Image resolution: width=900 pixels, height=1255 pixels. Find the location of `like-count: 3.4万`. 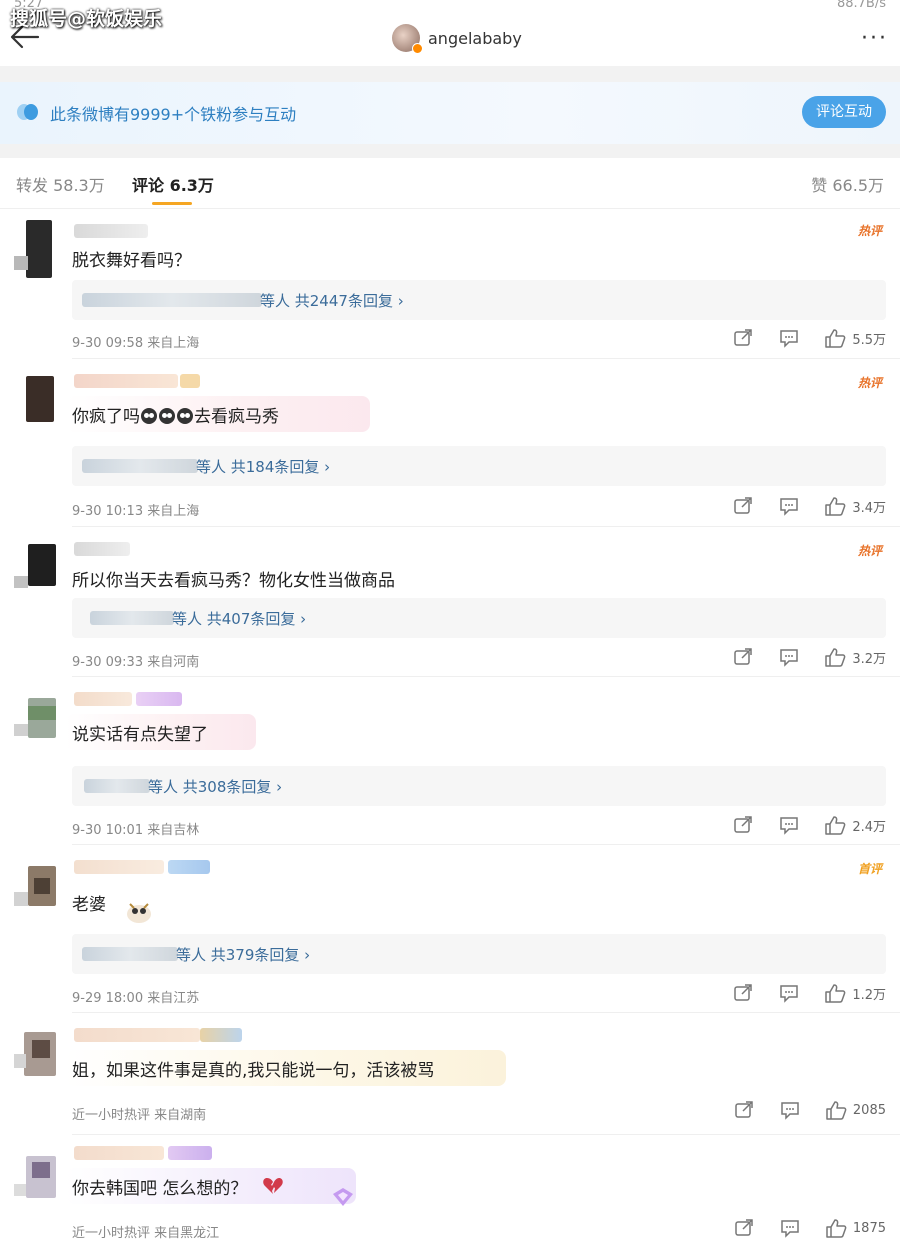

like-count: 3.4万 is located at coordinates (869, 508).